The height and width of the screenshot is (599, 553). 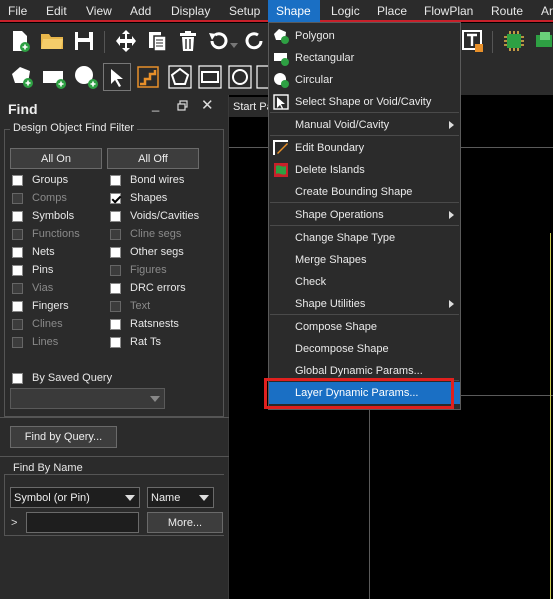 What do you see at coordinates (126, 41) in the screenshot?
I see `move-icon` at bounding box center [126, 41].